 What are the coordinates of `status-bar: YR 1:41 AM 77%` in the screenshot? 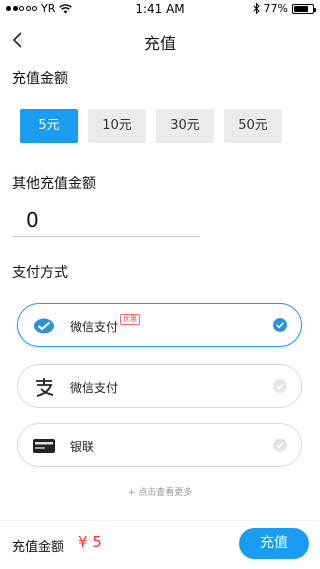 It's located at (160, 9).